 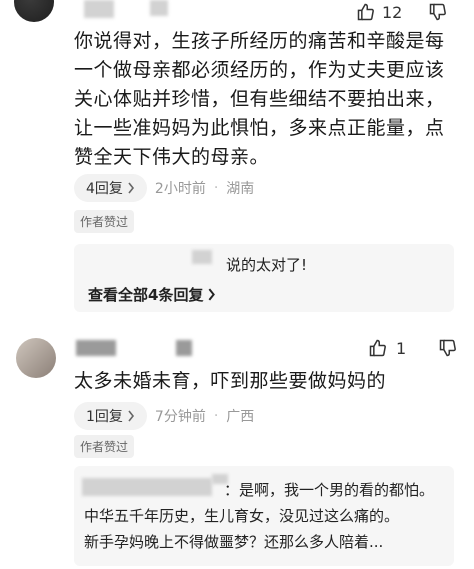 What do you see at coordinates (379, 12) in the screenshot?
I see `like-button: 12` at bounding box center [379, 12].